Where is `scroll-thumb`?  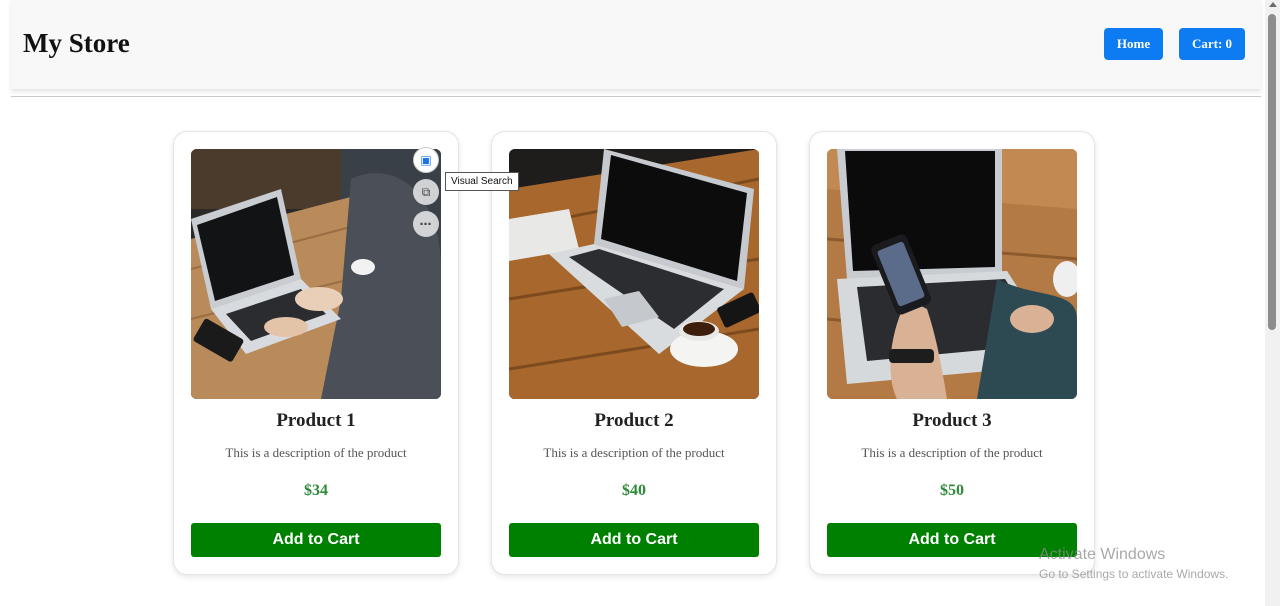
scroll-thumb is located at coordinates (1272, 172).